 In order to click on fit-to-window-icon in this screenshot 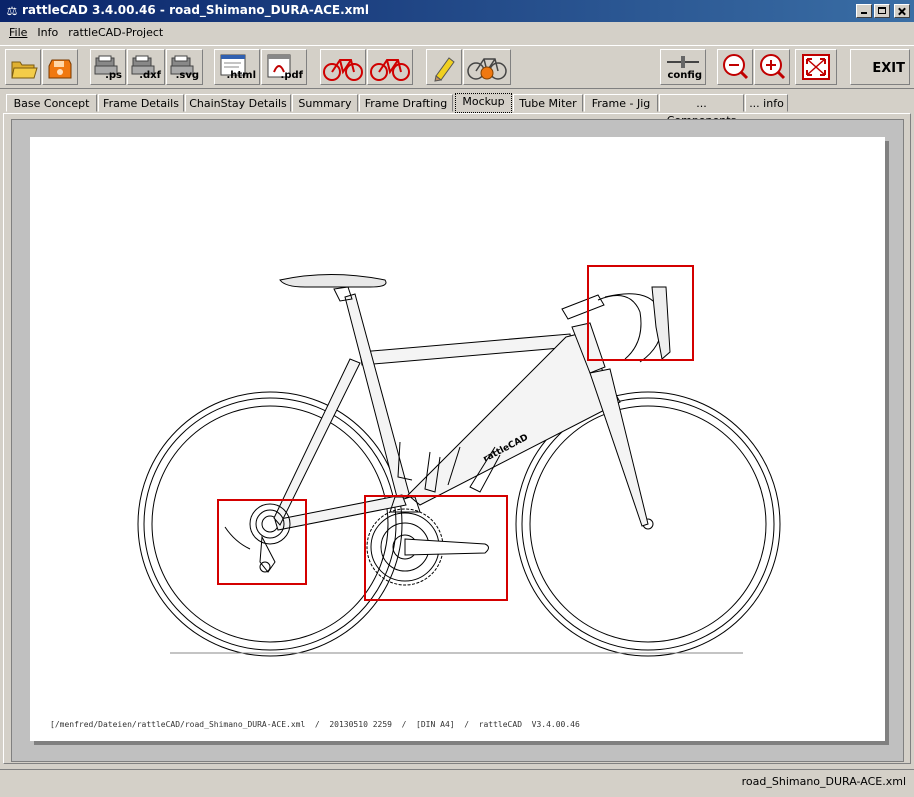, I will do `click(816, 67)`.